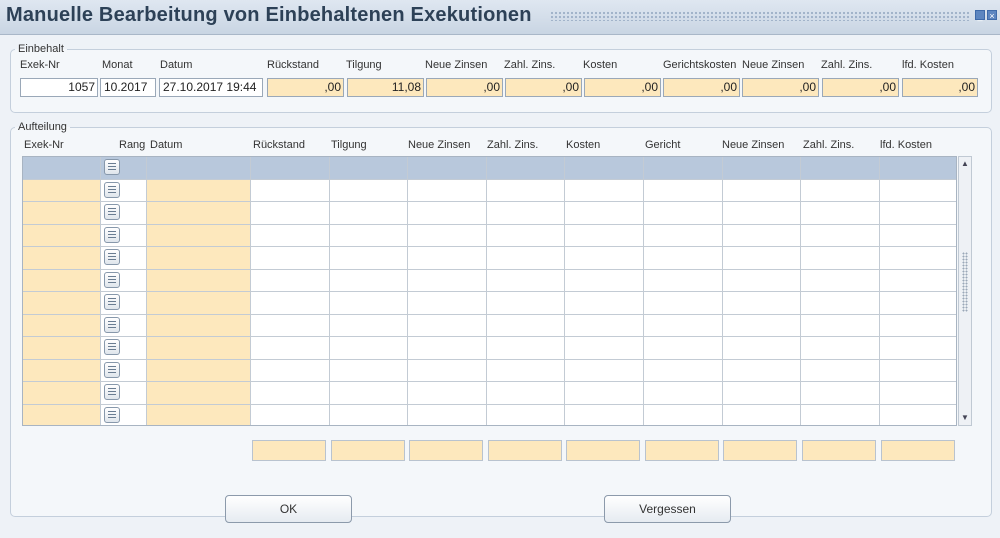 Image resolution: width=1000 pixels, height=538 pixels. Describe the element at coordinates (701, 87) in the screenshot. I see `gerichtskosten-field: ,00` at that location.